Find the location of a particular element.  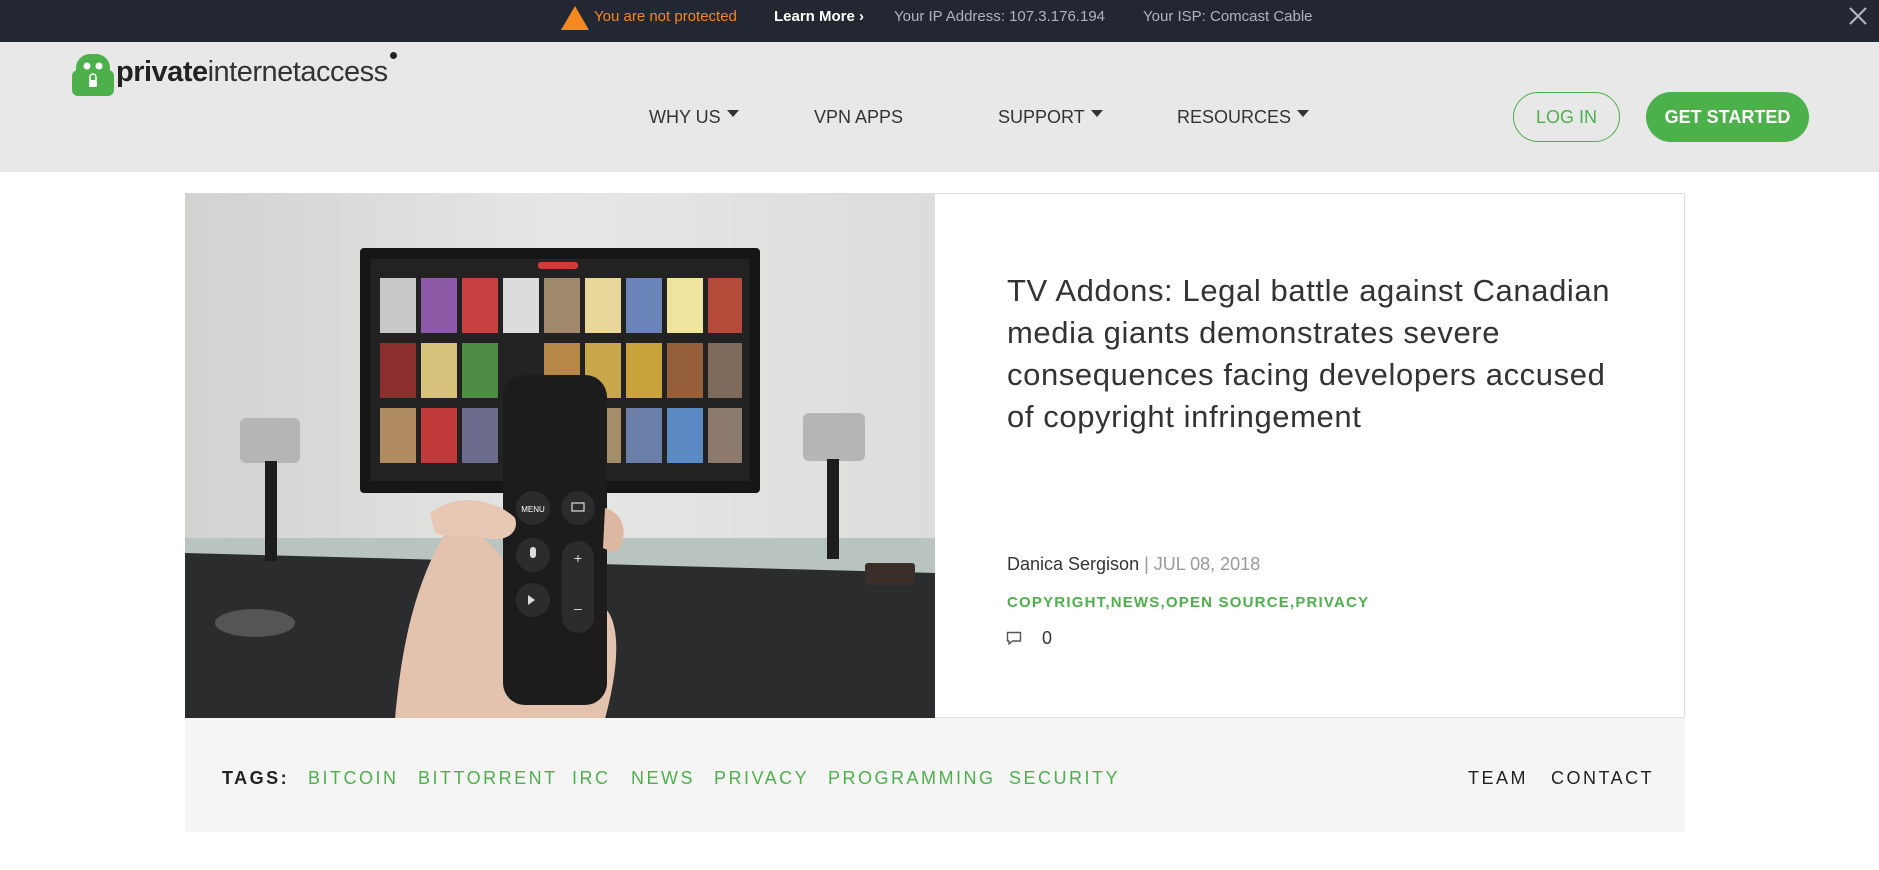

category-link: COPYRIGHT is located at coordinates (1056, 602).